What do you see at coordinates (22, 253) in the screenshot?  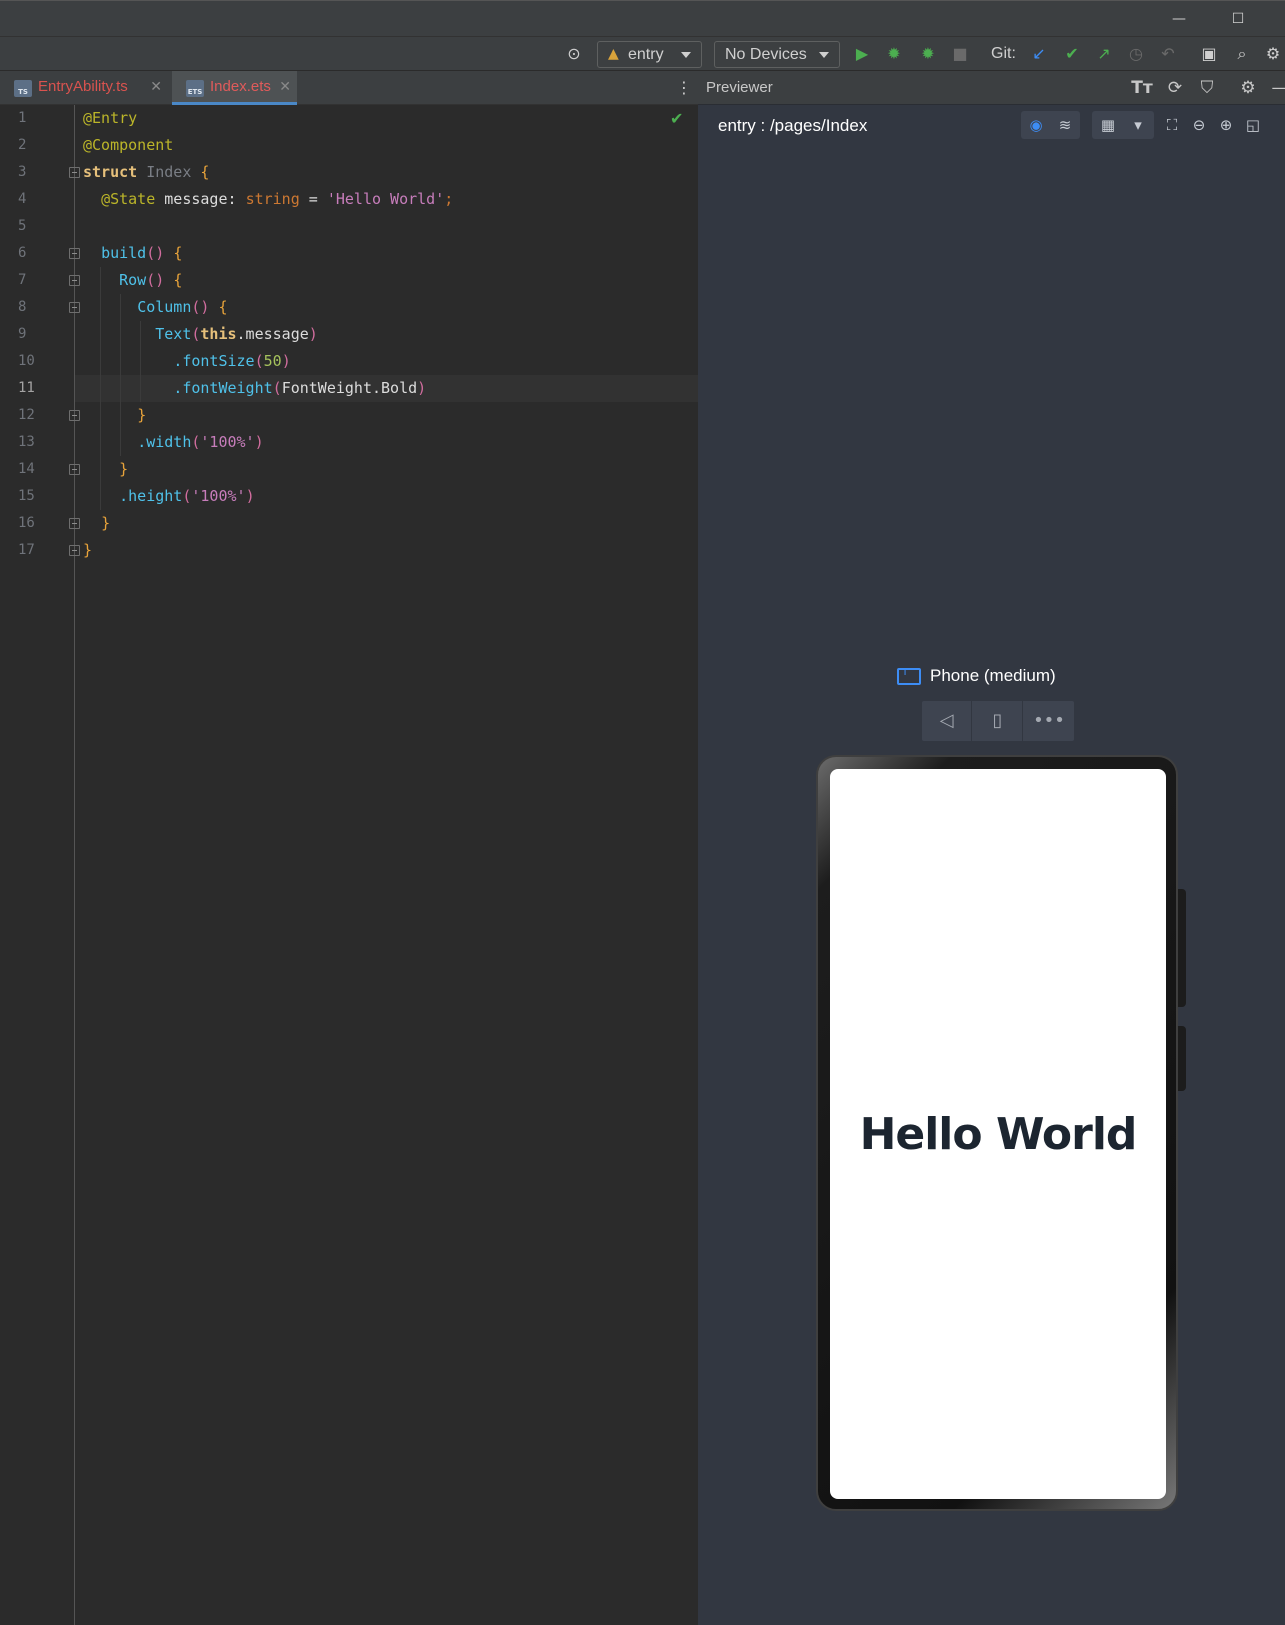 I see `line-number: 6` at bounding box center [22, 253].